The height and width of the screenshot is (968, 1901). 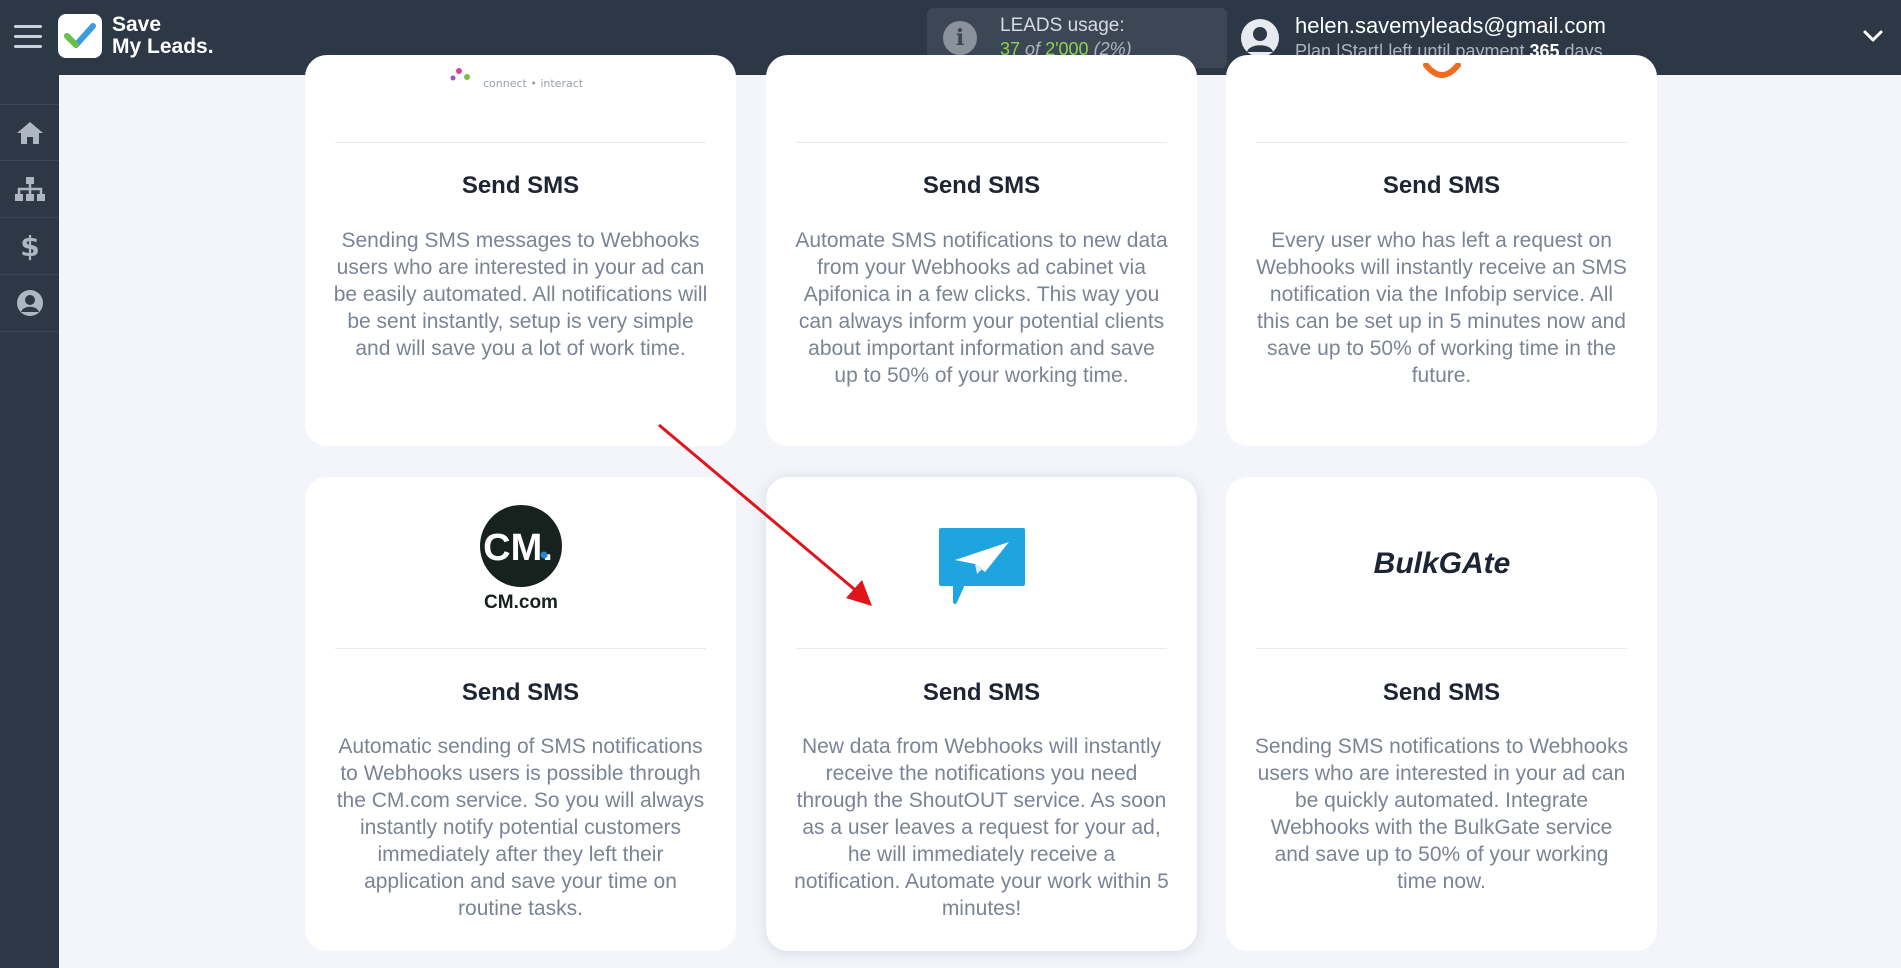 What do you see at coordinates (1873, 36) in the screenshot?
I see `chevron-down-icon` at bounding box center [1873, 36].